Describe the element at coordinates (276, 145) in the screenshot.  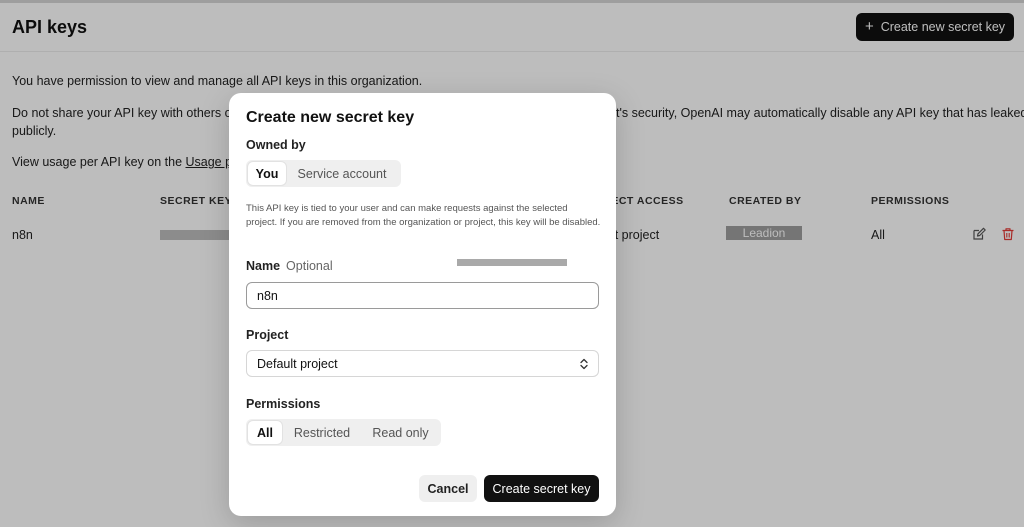
I see `owned-by-label: Owned by` at that location.